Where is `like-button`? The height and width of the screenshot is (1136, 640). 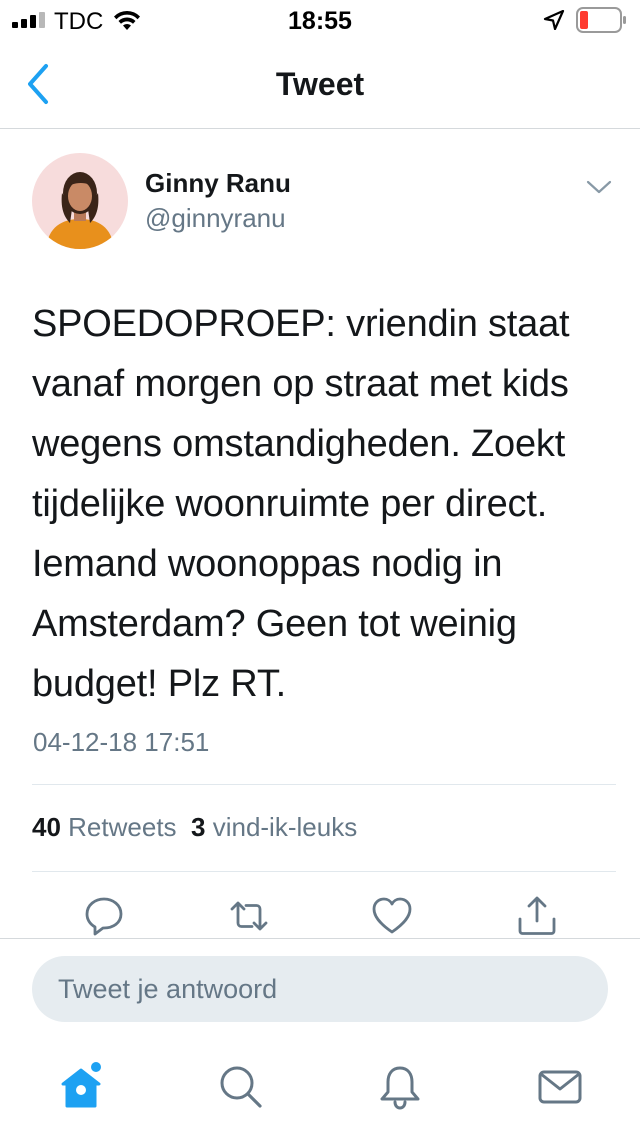
like-button is located at coordinates (392, 916).